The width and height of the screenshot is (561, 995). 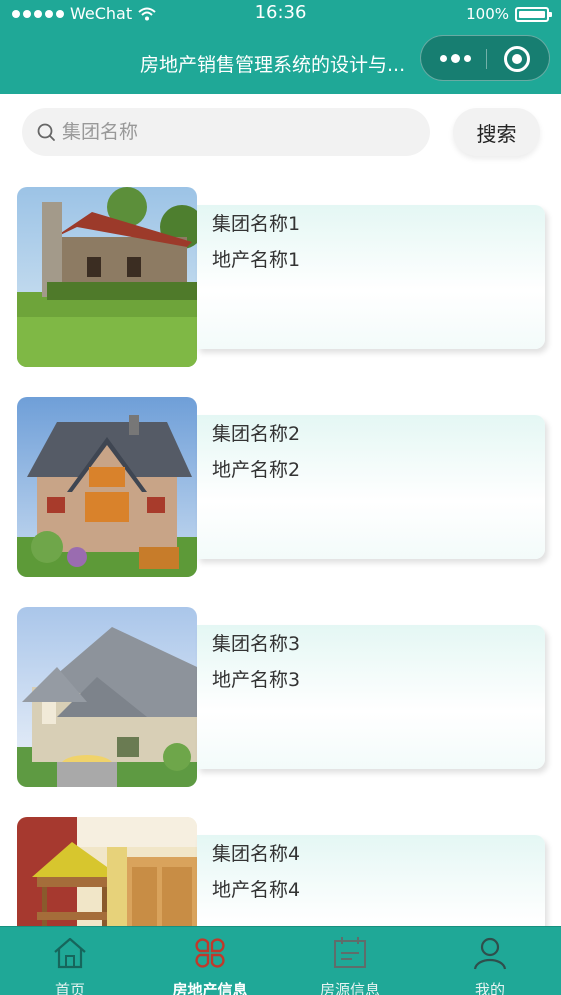 What do you see at coordinates (455, 58) in the screenshot?
I see `more-icon` at bounding box center [455, 58].